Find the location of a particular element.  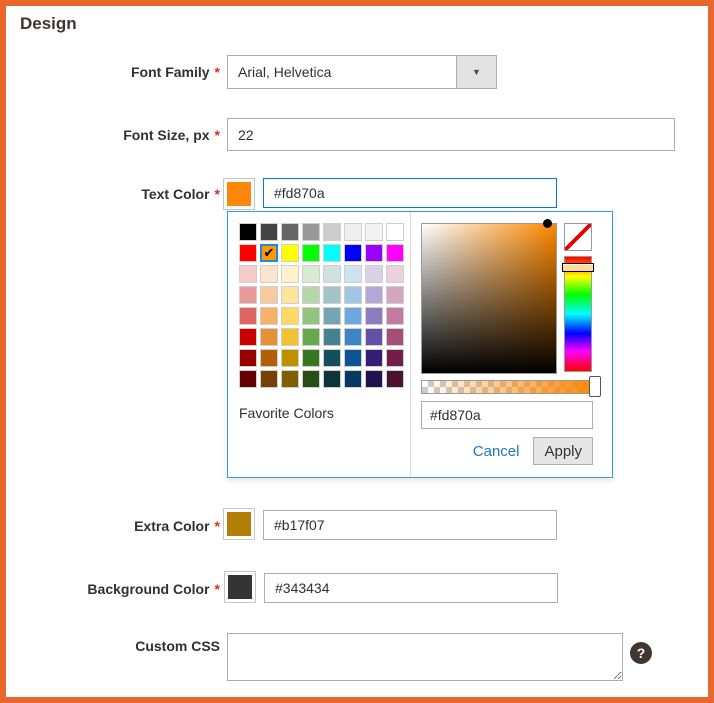

font-family-dropdown-button: ▼ is located at coordinates (476, 72).